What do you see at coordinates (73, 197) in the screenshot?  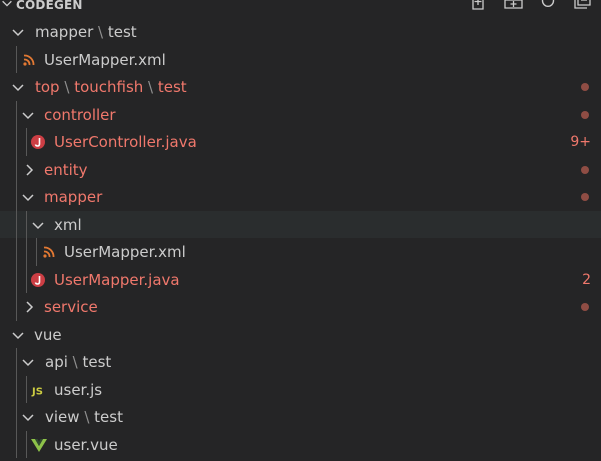 I see `tree-item-label: mapper` at bounding box center [73, 197].